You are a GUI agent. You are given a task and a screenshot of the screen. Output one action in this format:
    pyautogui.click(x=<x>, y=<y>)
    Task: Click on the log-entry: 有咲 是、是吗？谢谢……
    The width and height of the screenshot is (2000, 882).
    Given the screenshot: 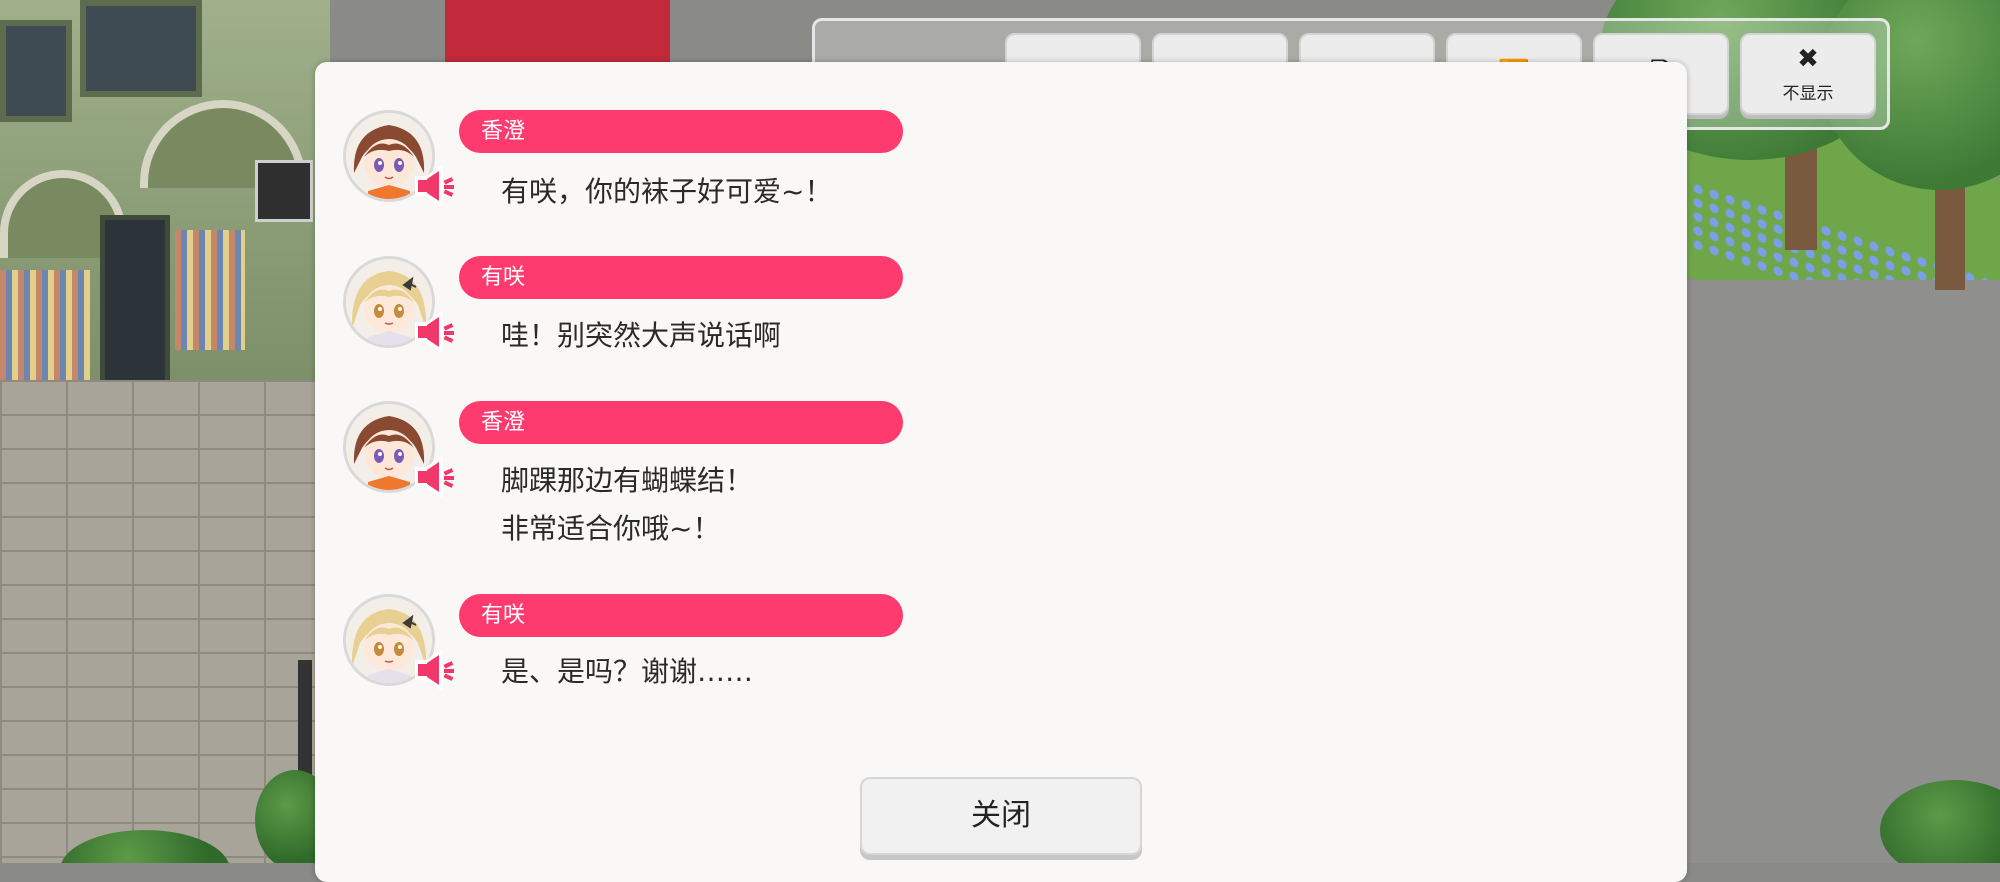 What is the action you would take?
    pyautogui.click(x=643, y=649)
    